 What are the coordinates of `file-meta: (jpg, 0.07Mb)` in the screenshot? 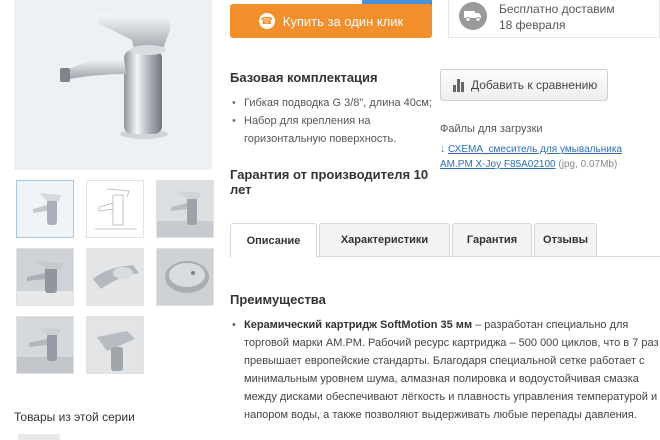 It's located at (588, 164).